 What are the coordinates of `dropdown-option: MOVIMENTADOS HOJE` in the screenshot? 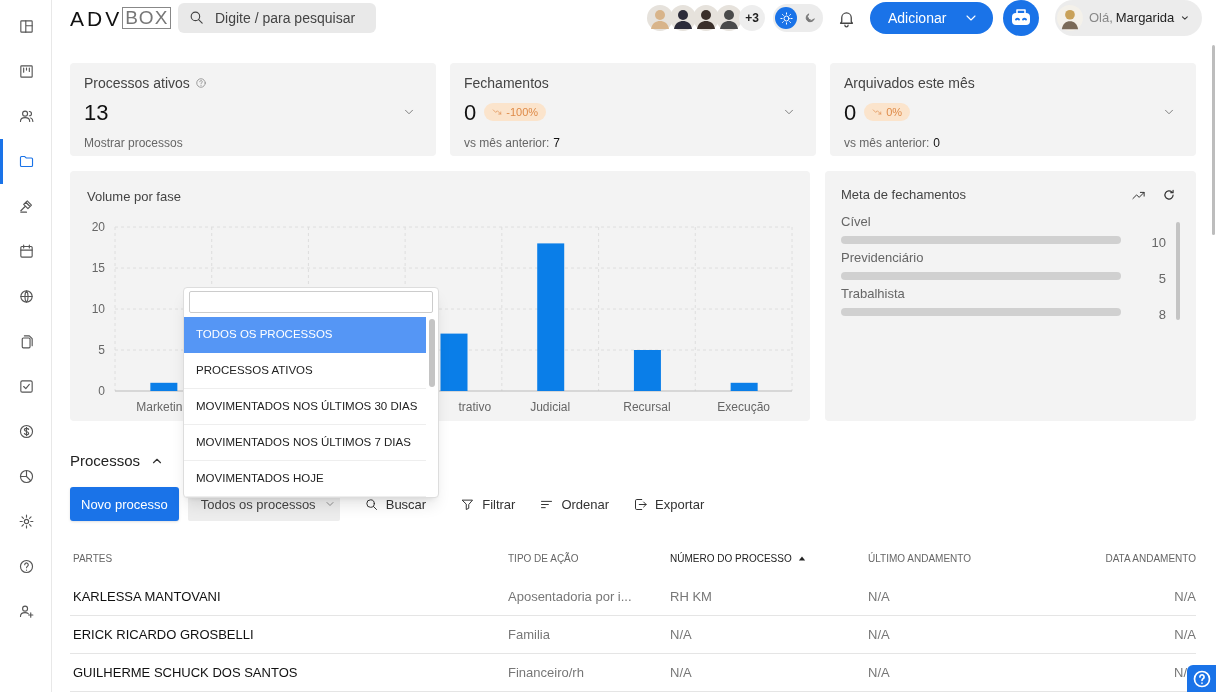 It's located at (305, 479).